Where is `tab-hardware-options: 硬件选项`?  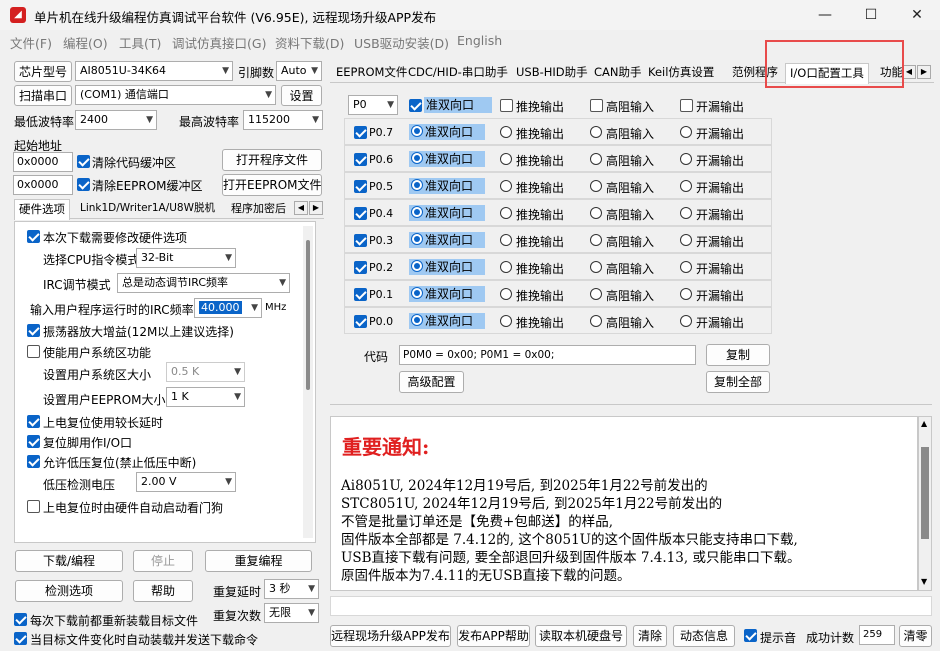 tab-hardware-options: 硬件选项 is located at coordinates (42, 209).